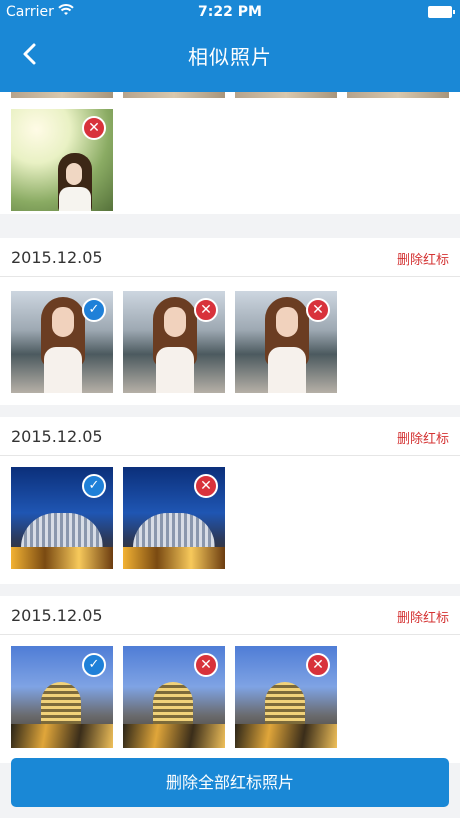 This screenshot has height=818, width=460. I want to click on delete-all-marked-button: 删除全部红标照片, so click(230, 782).